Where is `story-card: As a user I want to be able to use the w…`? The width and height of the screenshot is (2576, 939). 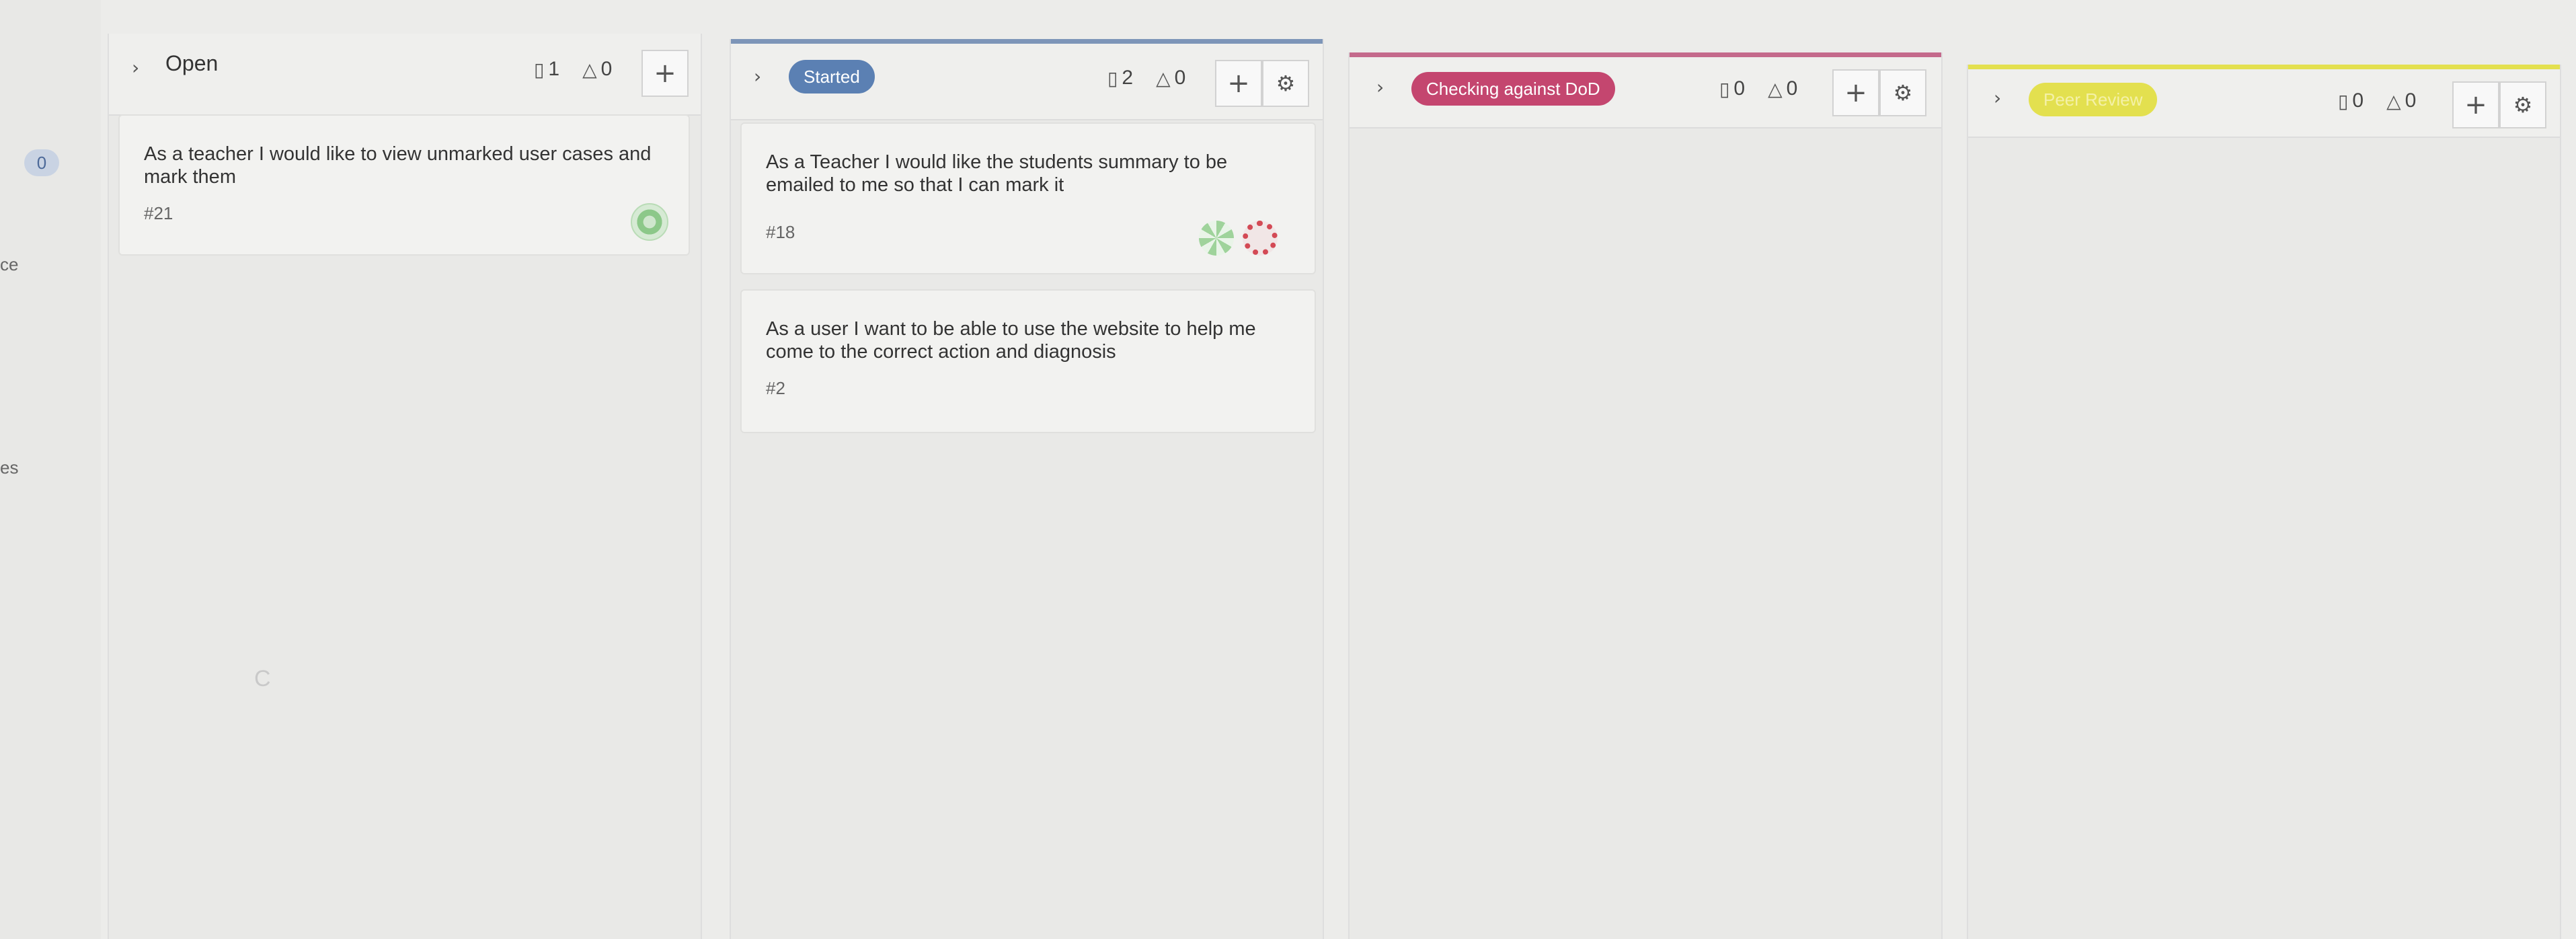
story-card: As a user I want to be able to use the w… is located at coordinates (1028, 361).